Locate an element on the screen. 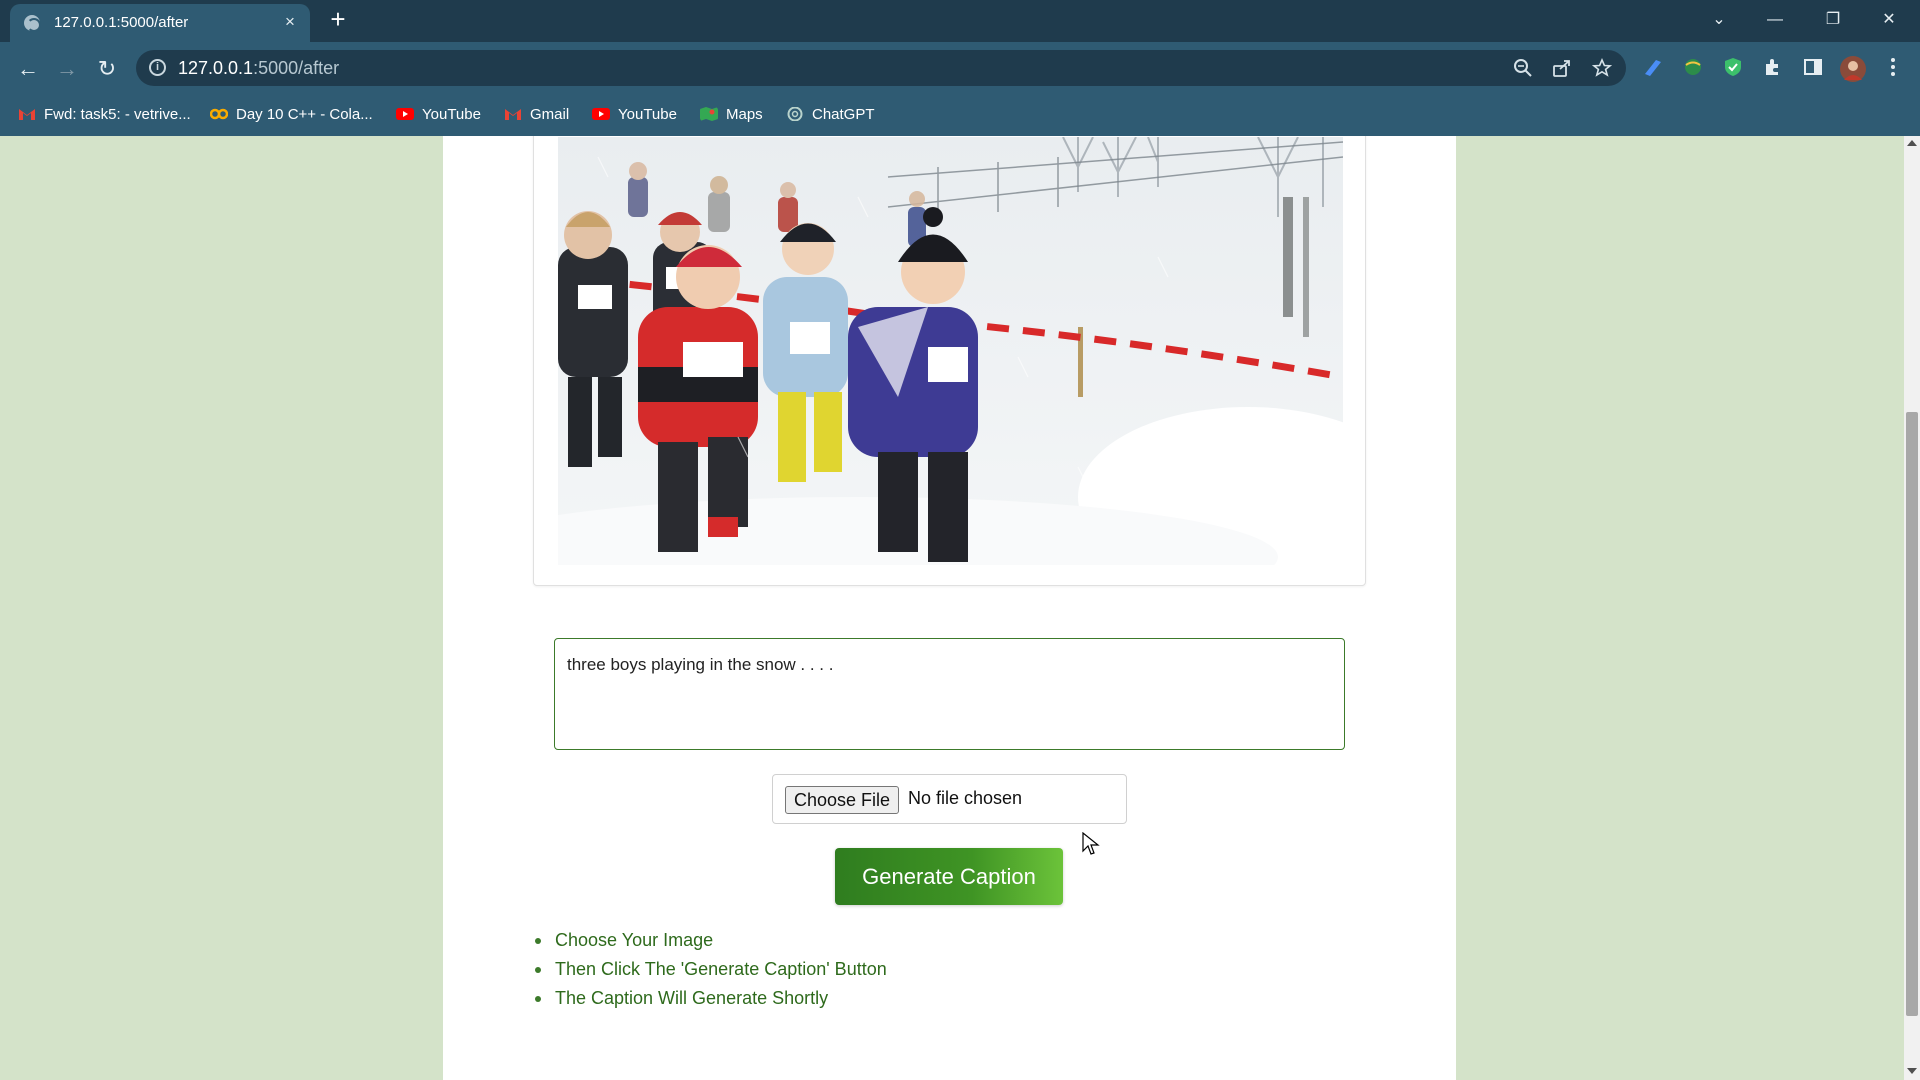 The image size is (1920, 1080). share-icon is located at coordinates (1562, 69).